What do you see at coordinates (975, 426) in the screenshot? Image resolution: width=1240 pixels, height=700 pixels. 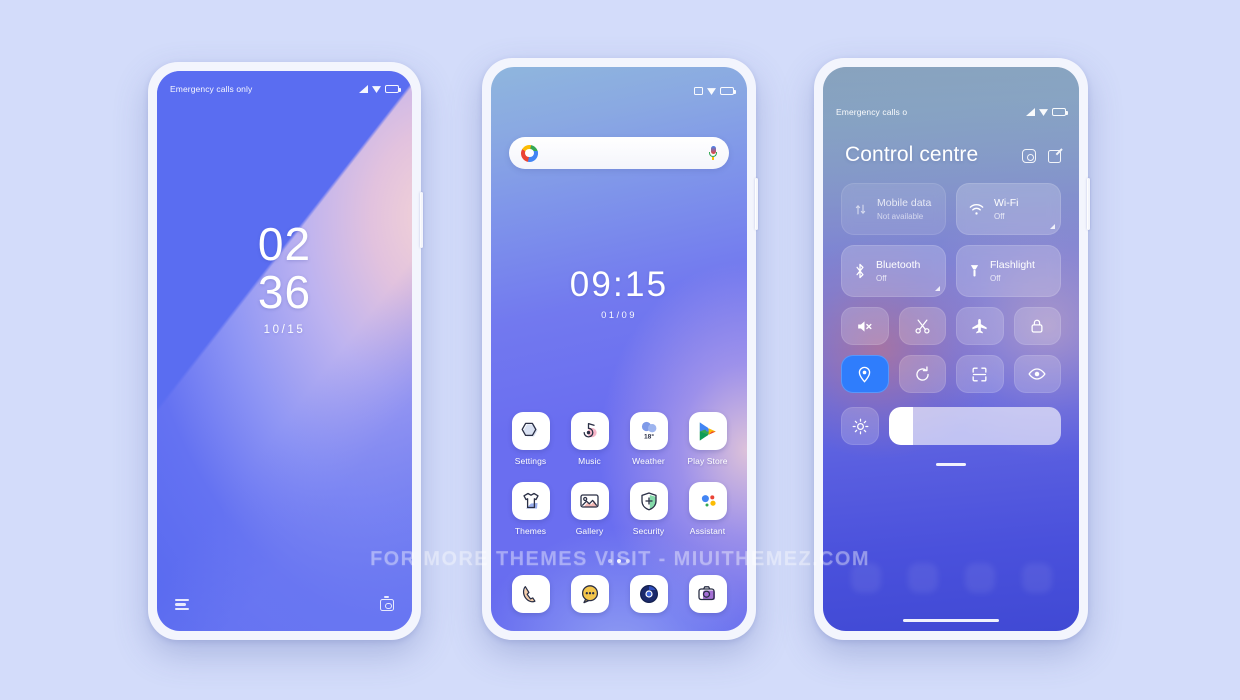 I see `brightness-slider` at bounding box center [975, 426].